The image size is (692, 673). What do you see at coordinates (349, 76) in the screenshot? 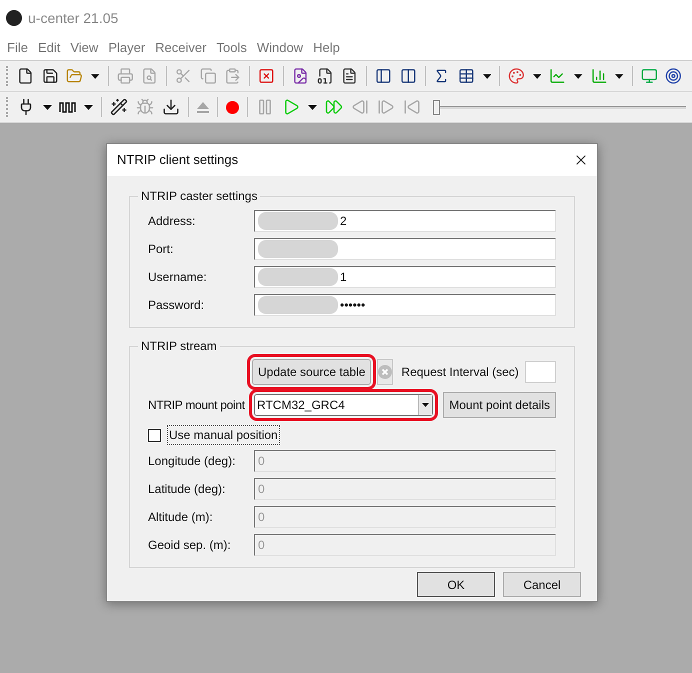
I see `text-document-icon` at bounding box center [349, 76].